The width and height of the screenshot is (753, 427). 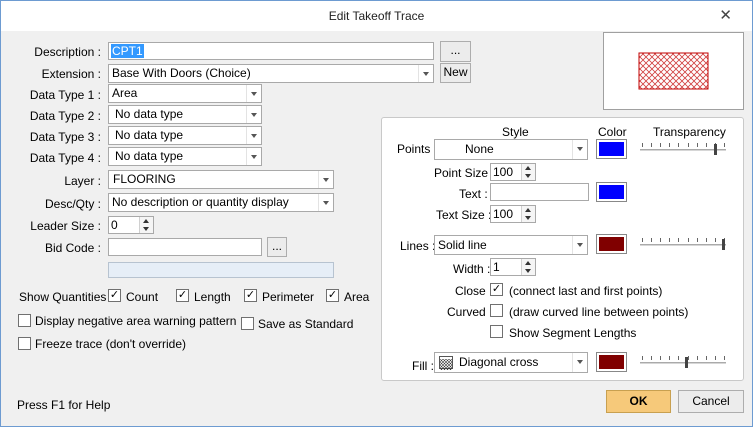 What do you see at coordinates (683, 150) in the screenshot?
I see `points-transparency-slider` at bounding box center [683, 150].